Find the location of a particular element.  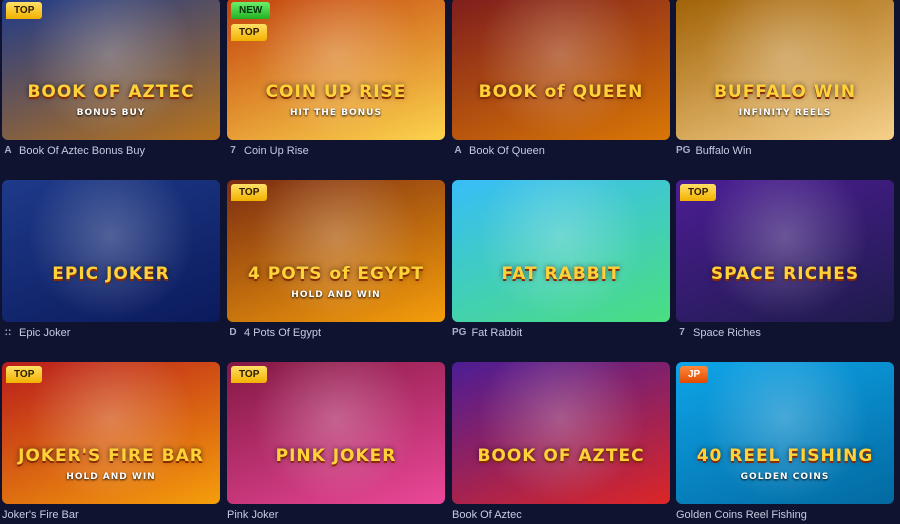

game-card: SPACE RICHES TOP 7 Space Riches is located at coordinates (785, 261).